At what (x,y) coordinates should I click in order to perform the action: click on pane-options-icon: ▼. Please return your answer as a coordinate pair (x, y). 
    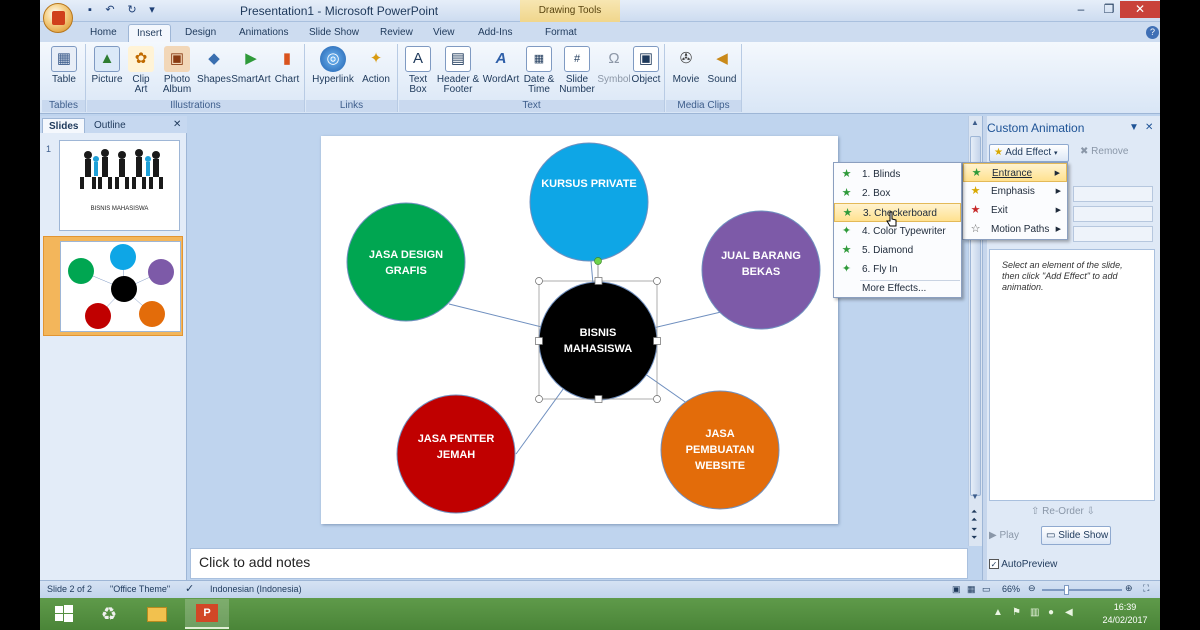
    Looking at the image, I should click on (1134, 127).